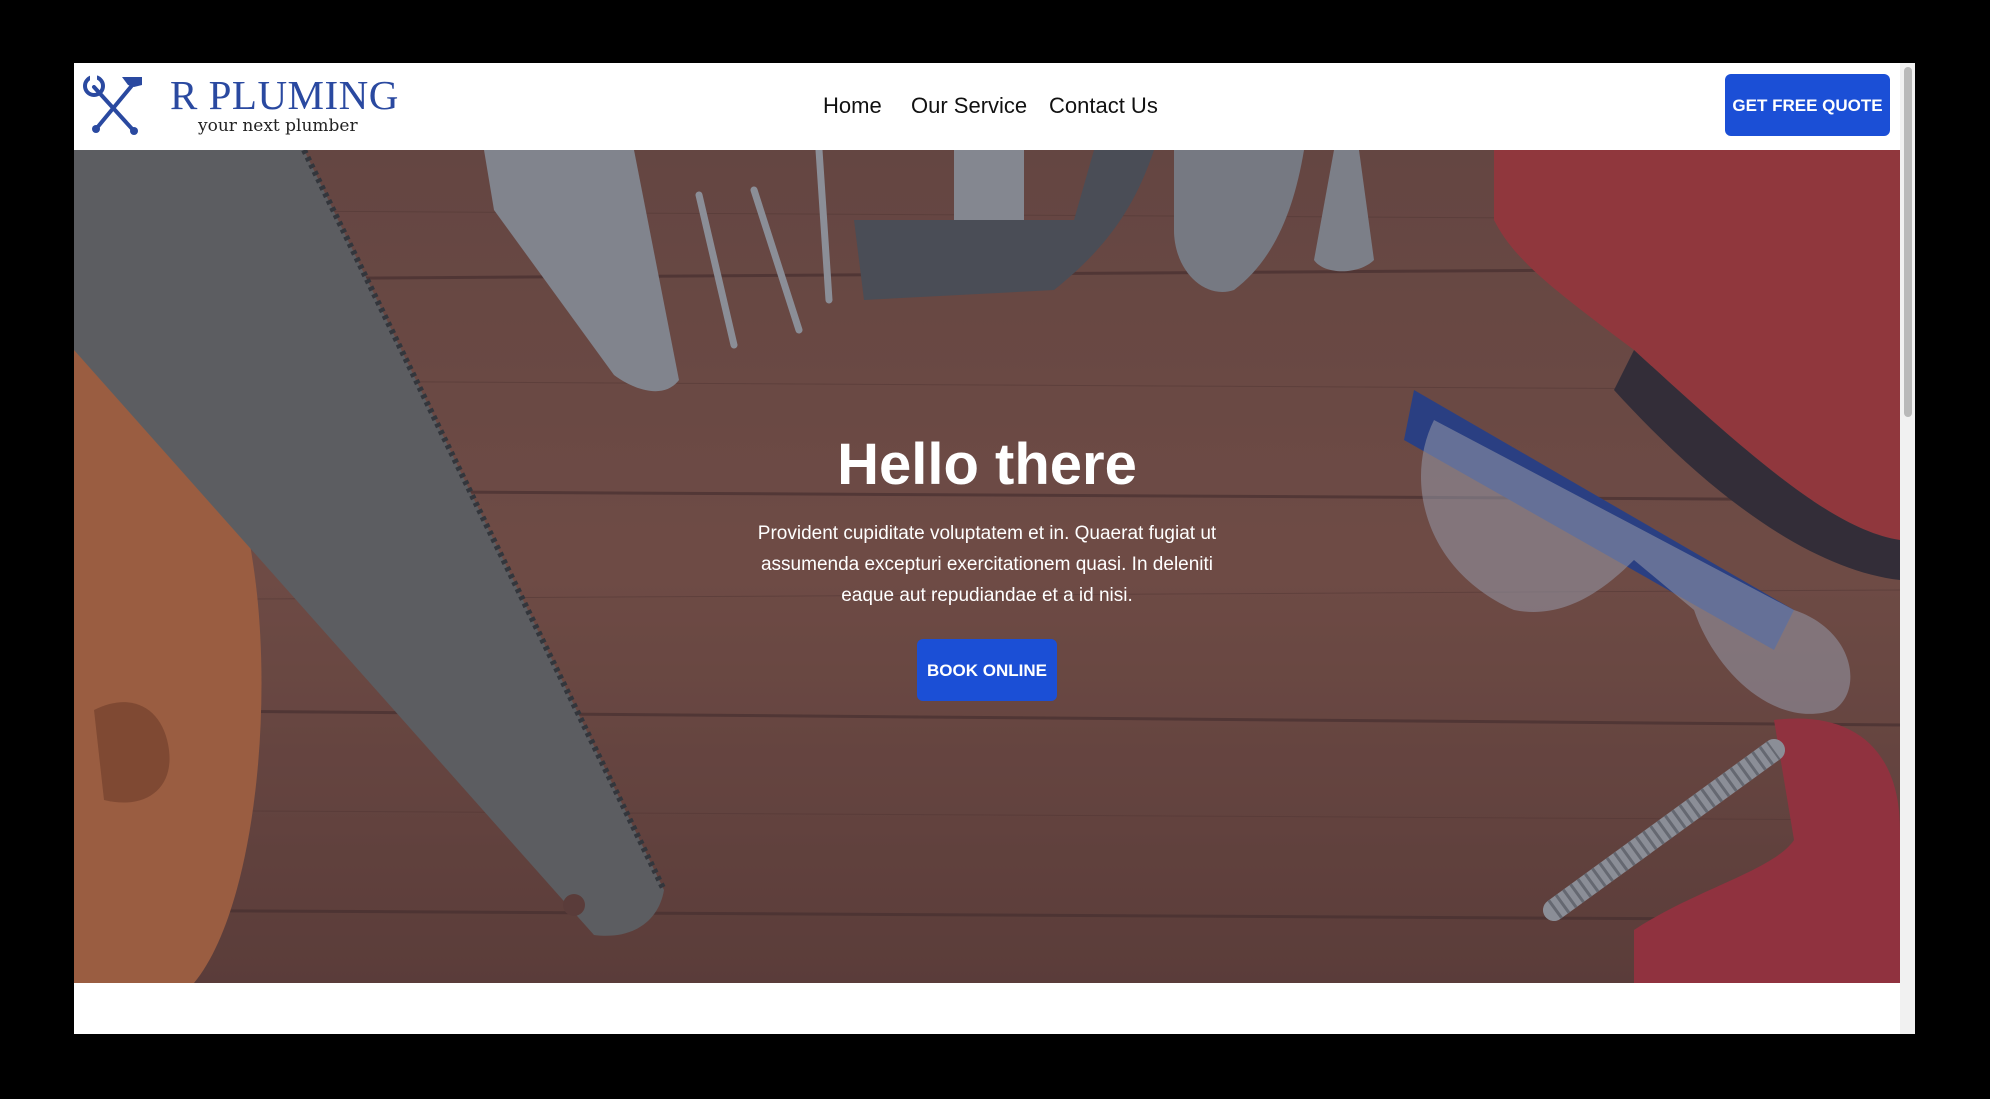  What do you see at coordinates (284, 95) in the screenshot?
I see `brand-name: R PLUMING` at bounding box center [284, 95].